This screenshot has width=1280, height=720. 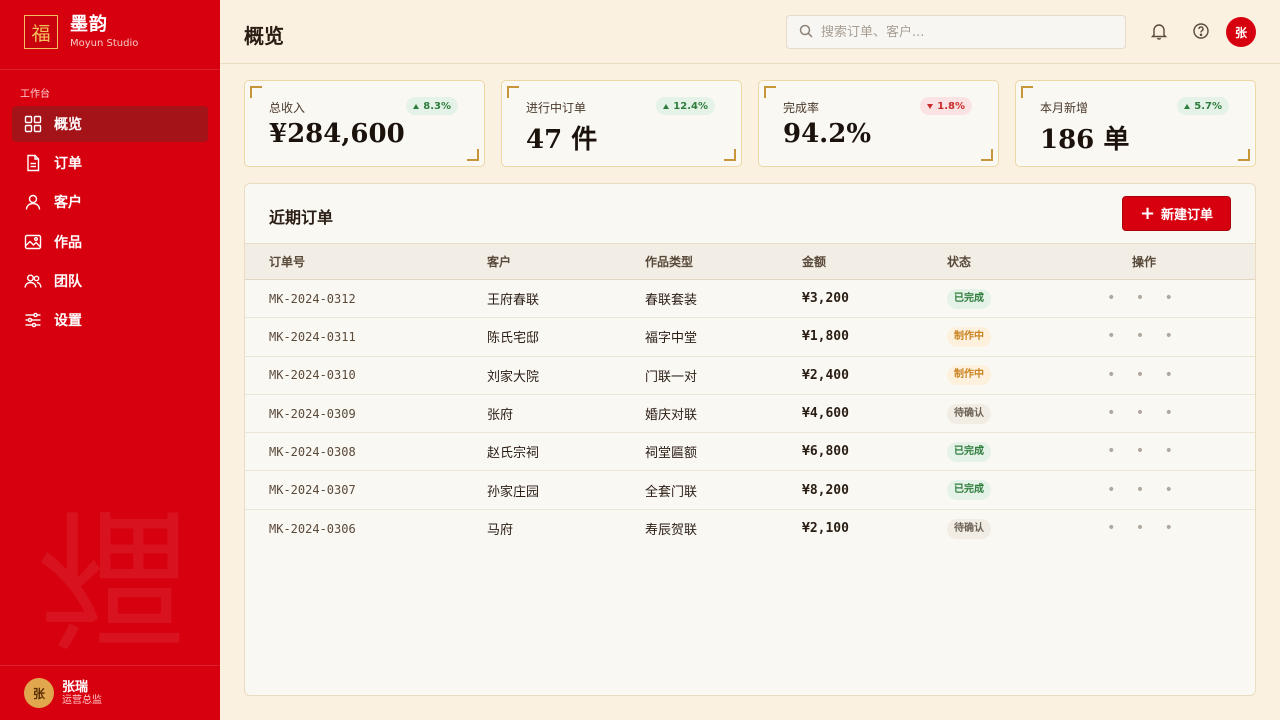 What do you see at coordinates (33, 242) in the screenshot?
I see `image-icon` at bounding box center [33, 242].